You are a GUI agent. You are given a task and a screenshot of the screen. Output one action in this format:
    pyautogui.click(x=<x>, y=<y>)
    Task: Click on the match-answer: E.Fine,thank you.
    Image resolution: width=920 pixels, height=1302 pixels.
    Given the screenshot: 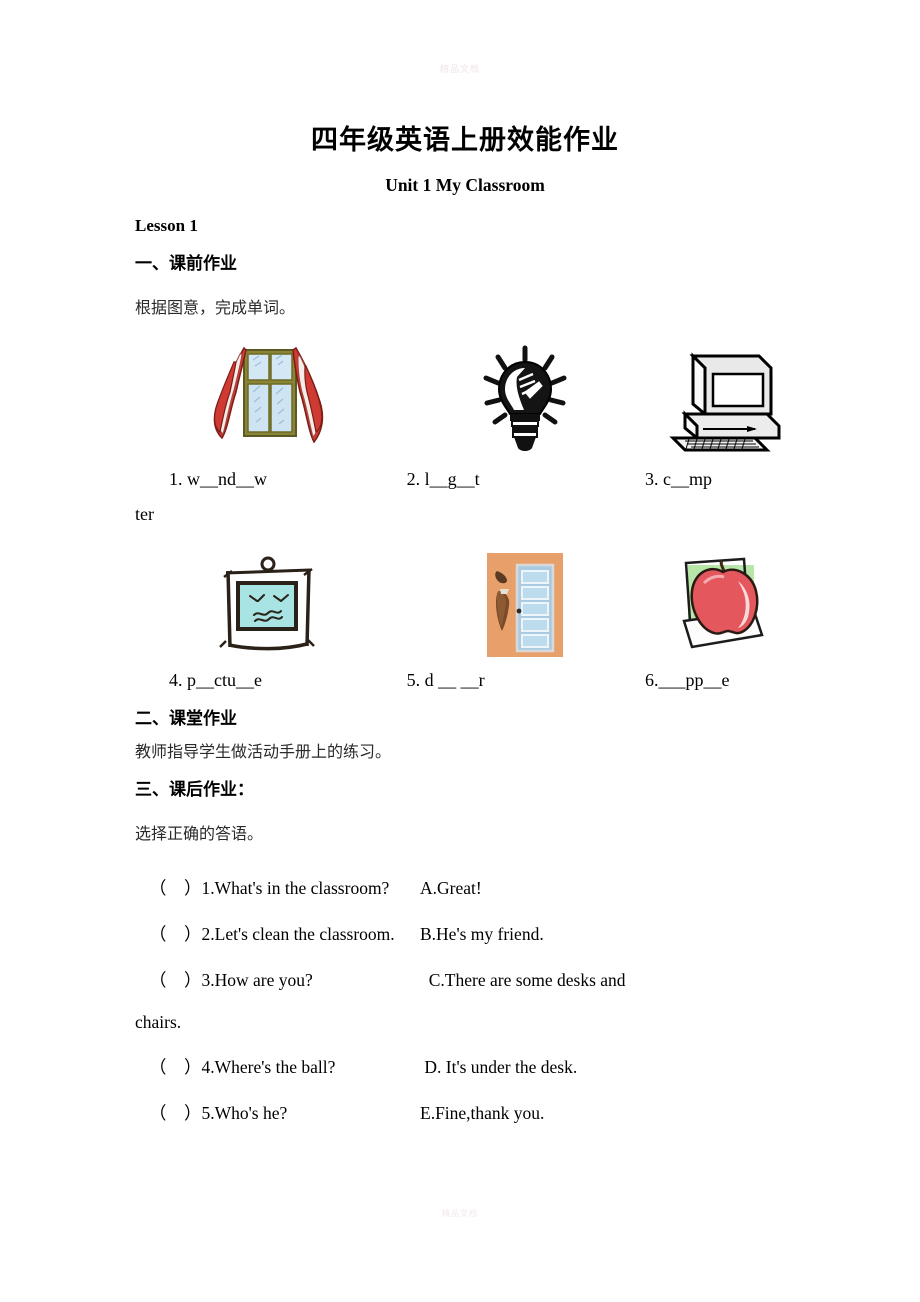 What is the action you would take?
    pyautogui.click(x=482, y=1113)
    